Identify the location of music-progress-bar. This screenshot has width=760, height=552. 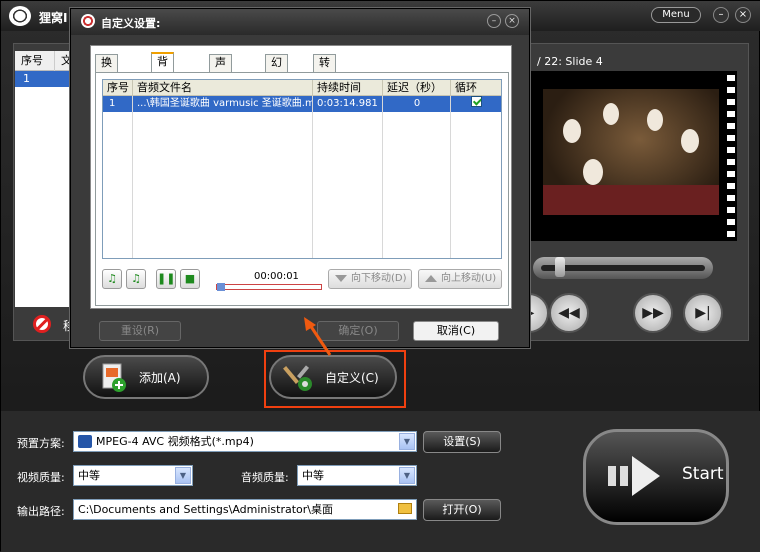
(269, 287).